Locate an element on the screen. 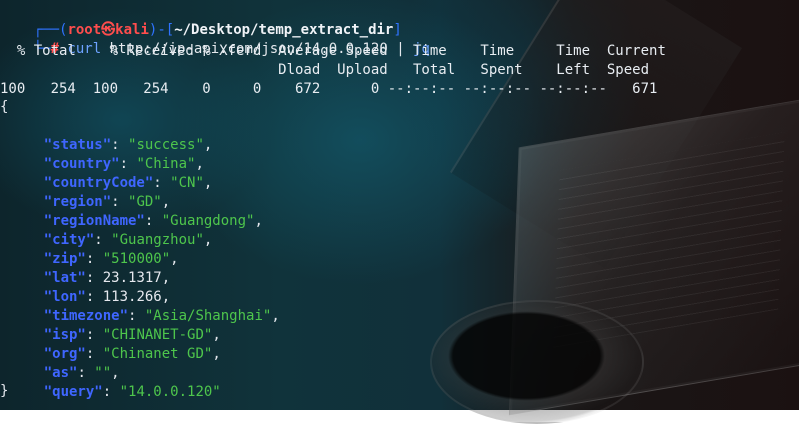  json-value: "14.0.0.120" is located at coordinates (170, 392).